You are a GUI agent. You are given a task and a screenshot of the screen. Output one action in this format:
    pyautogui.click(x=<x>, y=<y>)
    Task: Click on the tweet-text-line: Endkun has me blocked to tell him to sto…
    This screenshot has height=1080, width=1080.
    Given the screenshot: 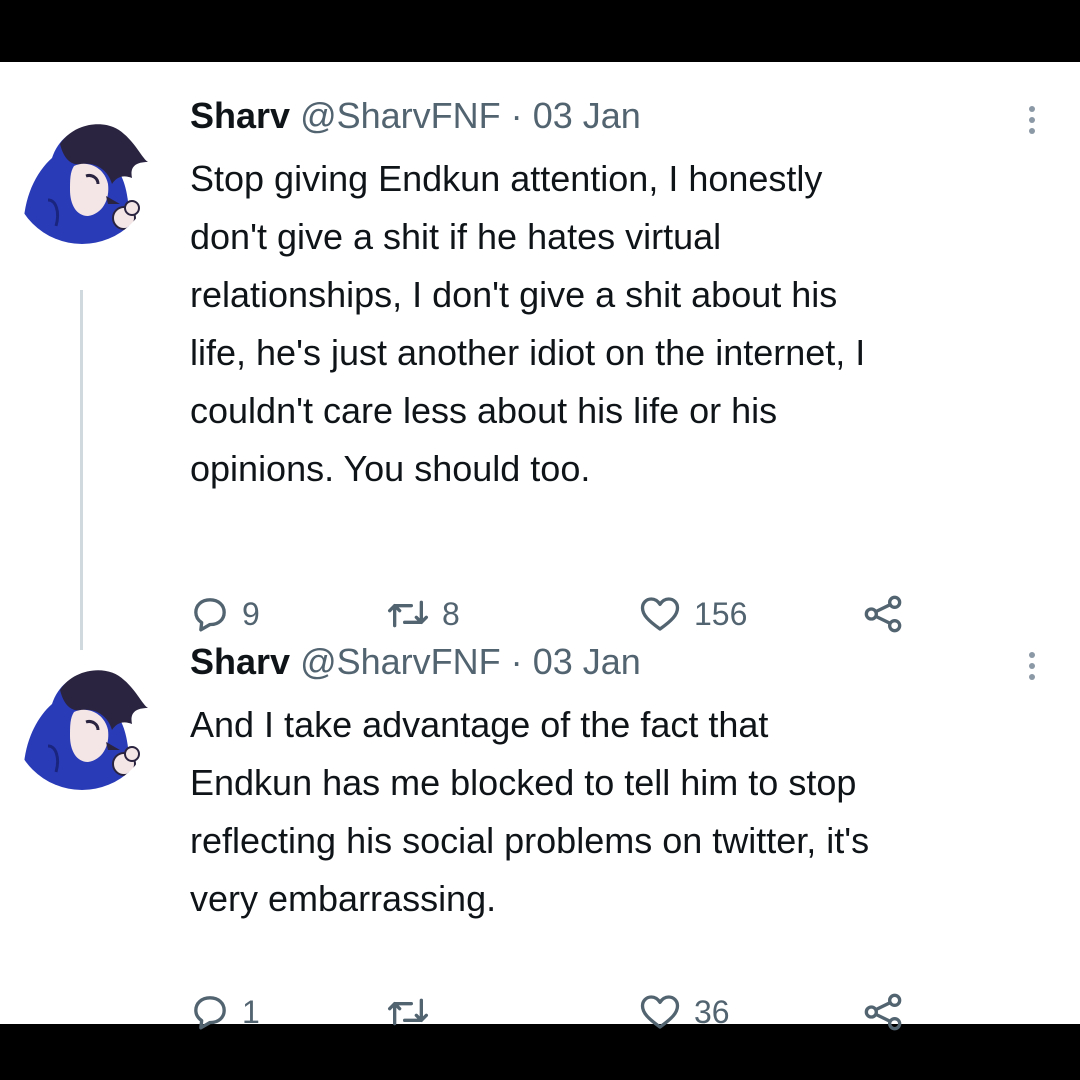 What is the action you would take?
    pyautogui.click(x=523, y=782)
    